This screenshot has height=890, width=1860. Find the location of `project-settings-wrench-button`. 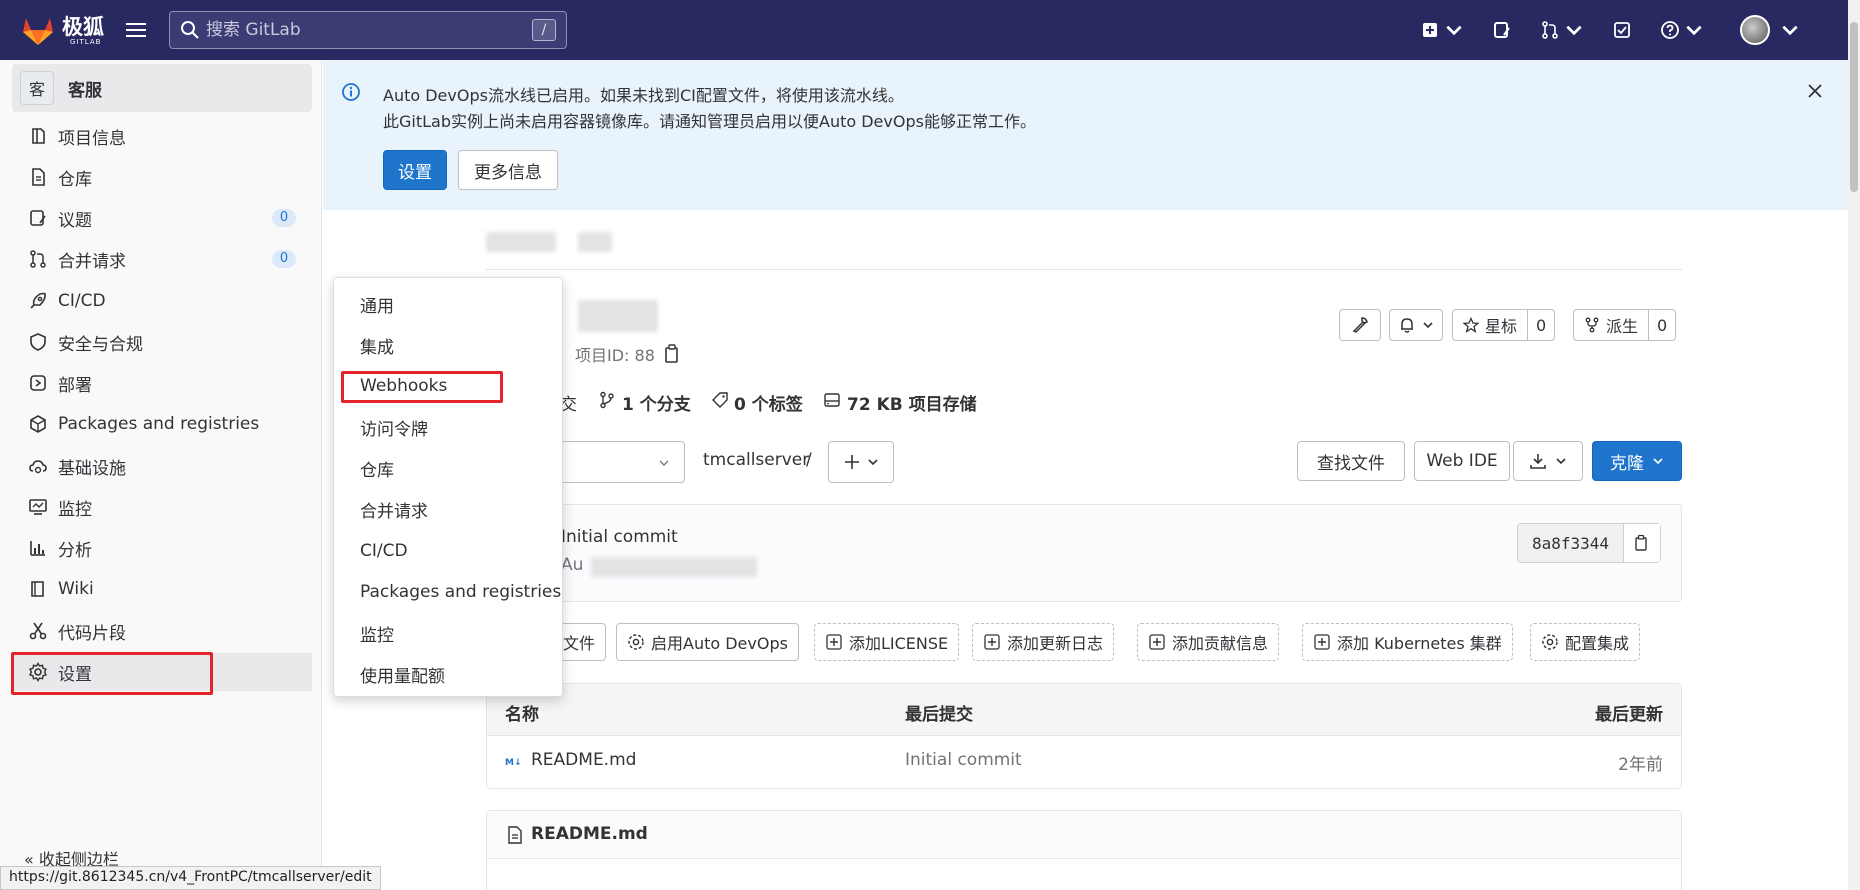

project-settings-wrench-button is located at coordinates (1360, 325).